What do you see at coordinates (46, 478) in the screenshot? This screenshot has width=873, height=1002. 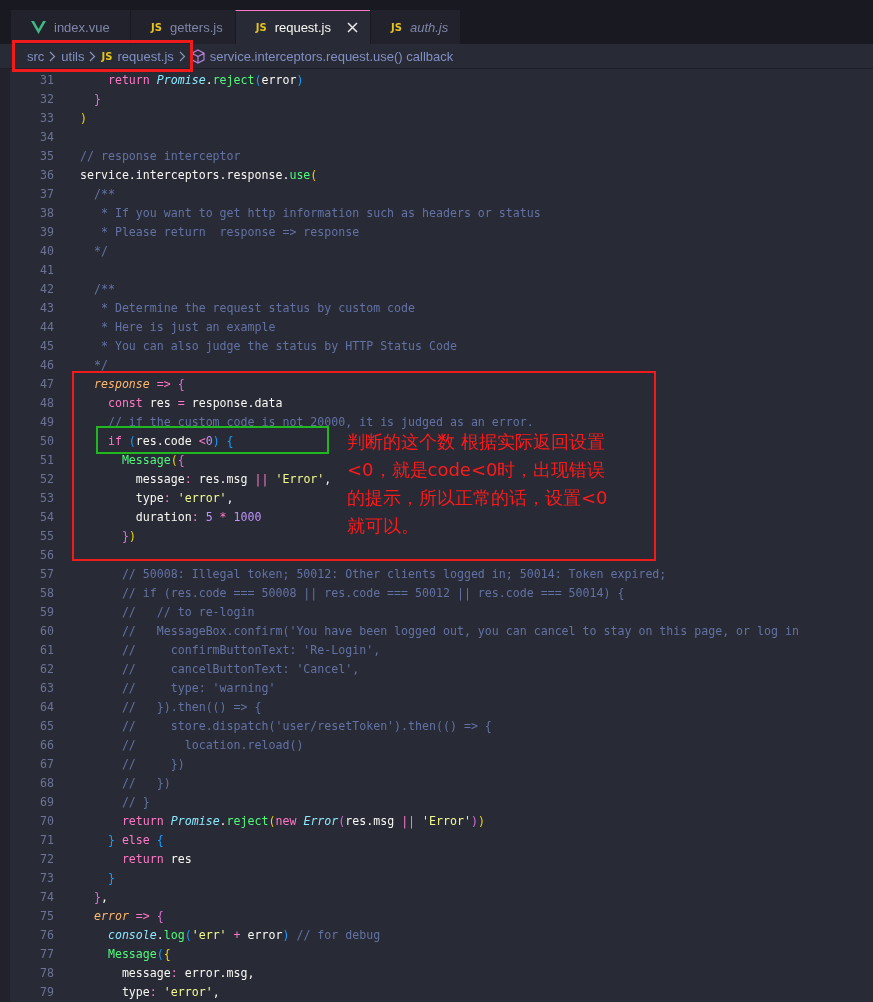 I see `line-number: 52` at bounding box center [46, 478].